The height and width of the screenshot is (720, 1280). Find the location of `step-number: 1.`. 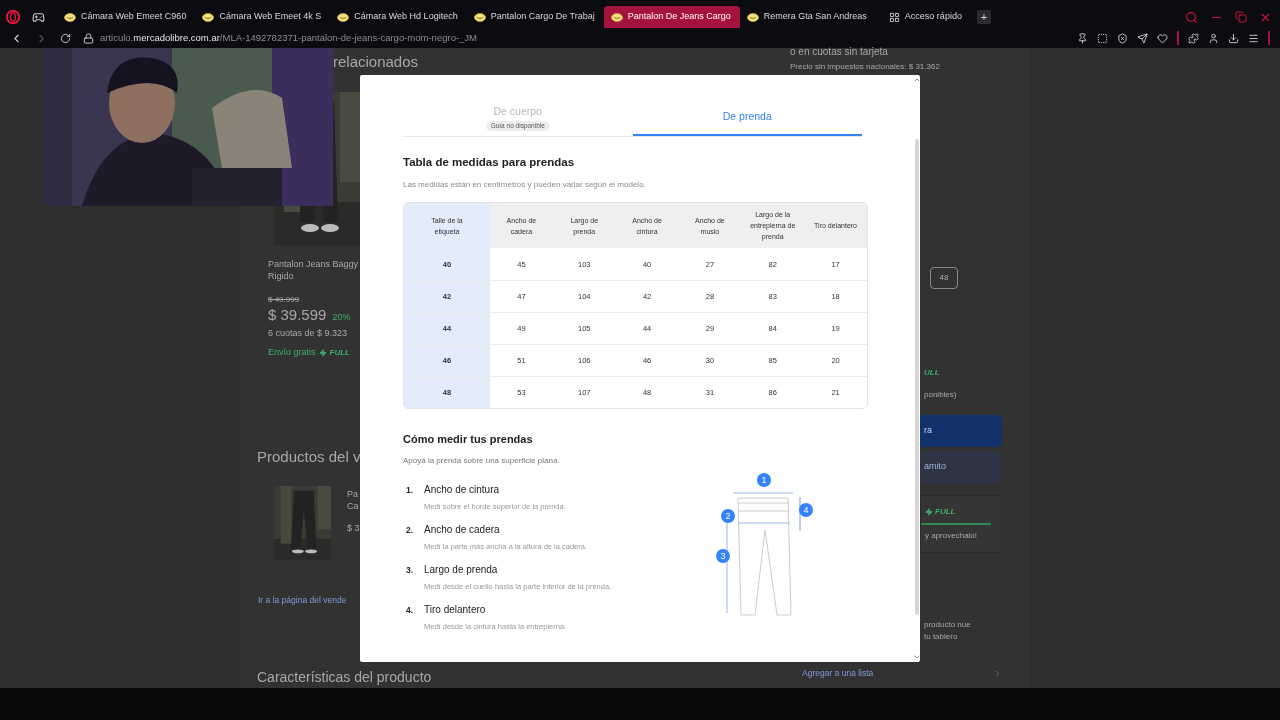

step-number: 1. is located at coordinates (410, 490).